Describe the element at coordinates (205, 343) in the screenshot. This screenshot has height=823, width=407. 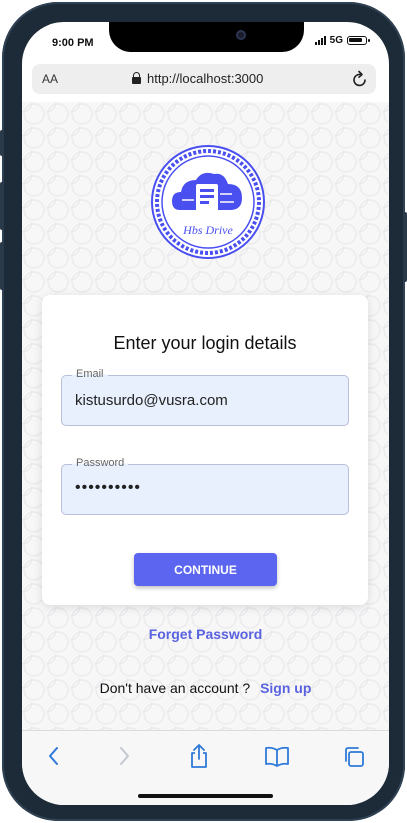
I see `login-title: Enter your login details` at that location.